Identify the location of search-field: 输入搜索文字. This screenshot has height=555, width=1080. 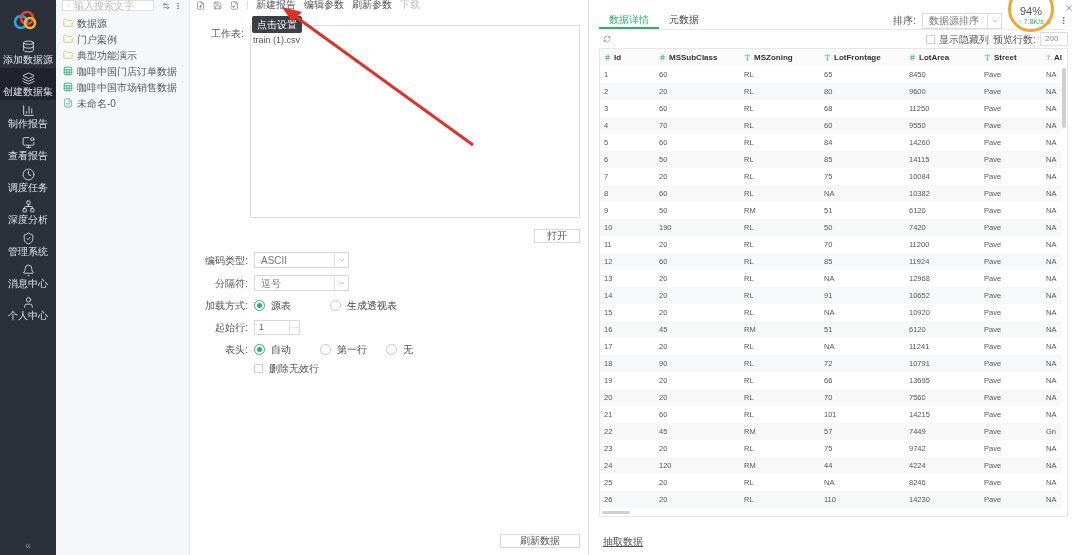
(108, 5).